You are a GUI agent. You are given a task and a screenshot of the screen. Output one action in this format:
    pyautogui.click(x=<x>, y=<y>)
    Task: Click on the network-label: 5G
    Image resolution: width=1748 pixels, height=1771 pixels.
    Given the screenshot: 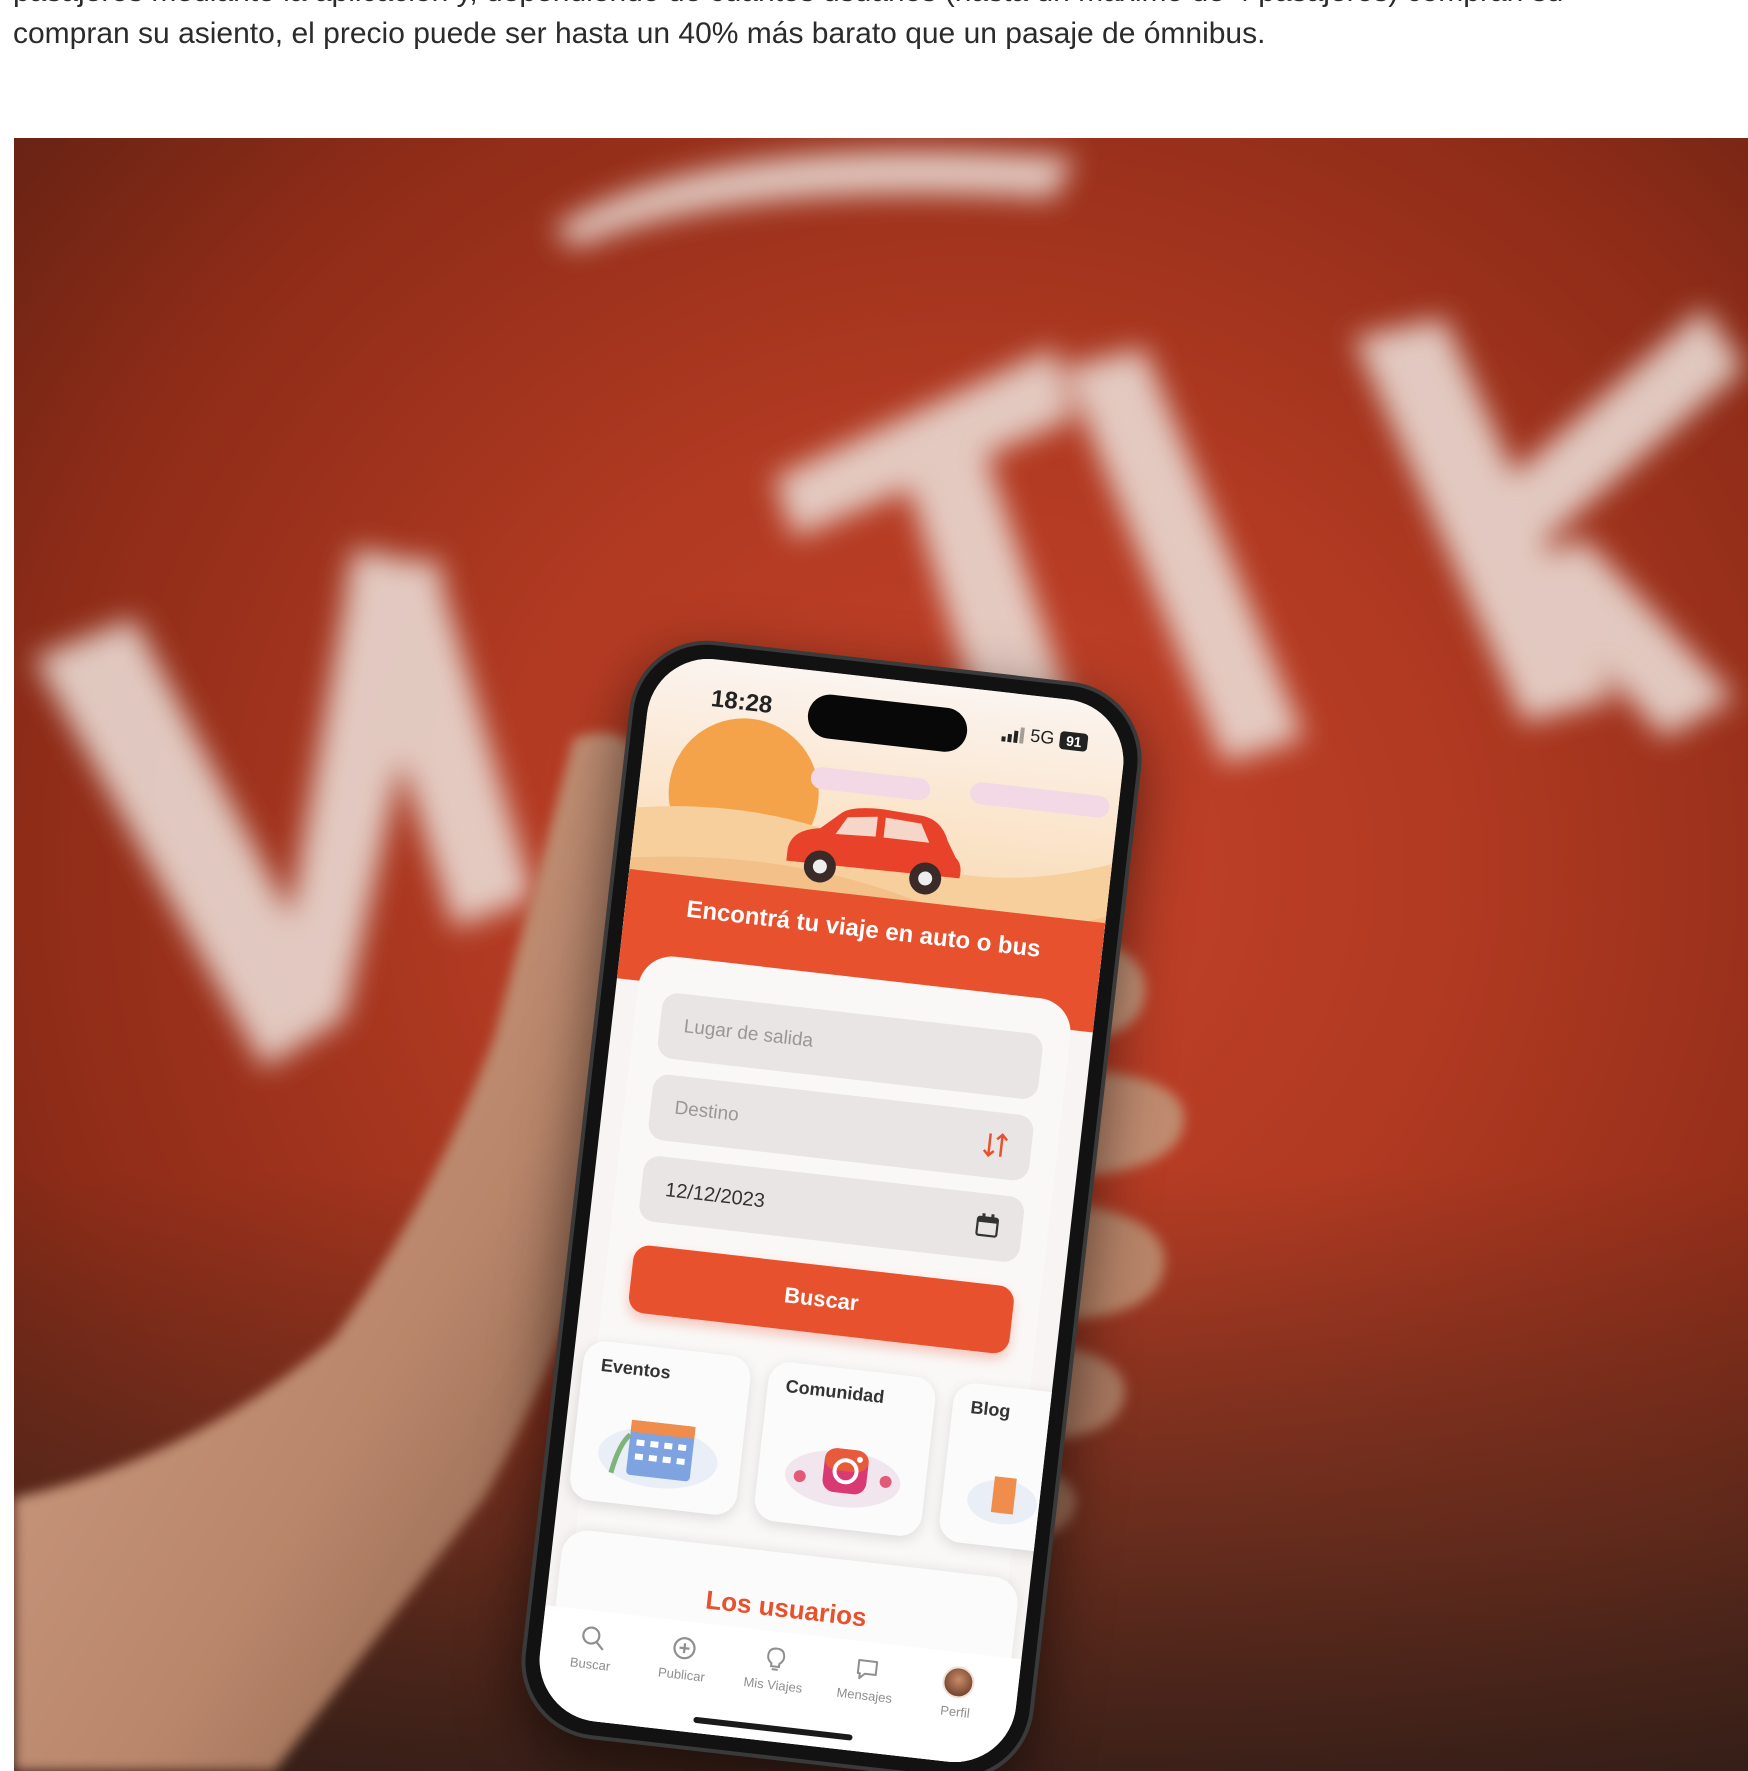 What is the action you would take?
    pyautogui.click(x=1042, y=737)
    